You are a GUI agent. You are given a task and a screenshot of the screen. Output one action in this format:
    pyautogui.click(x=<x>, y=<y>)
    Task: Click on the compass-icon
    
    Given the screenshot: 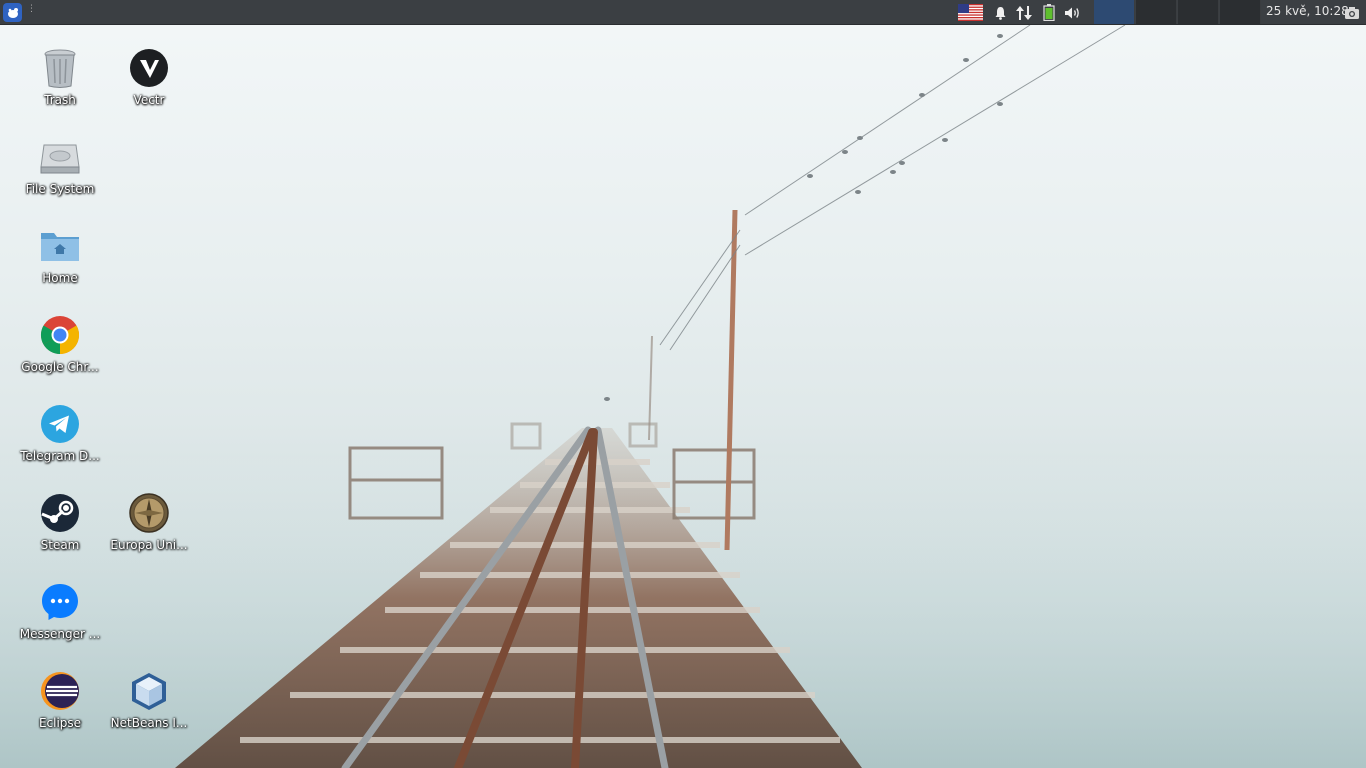 What is the action you would take?
    pyautogui.click(x=149, y=513)
    